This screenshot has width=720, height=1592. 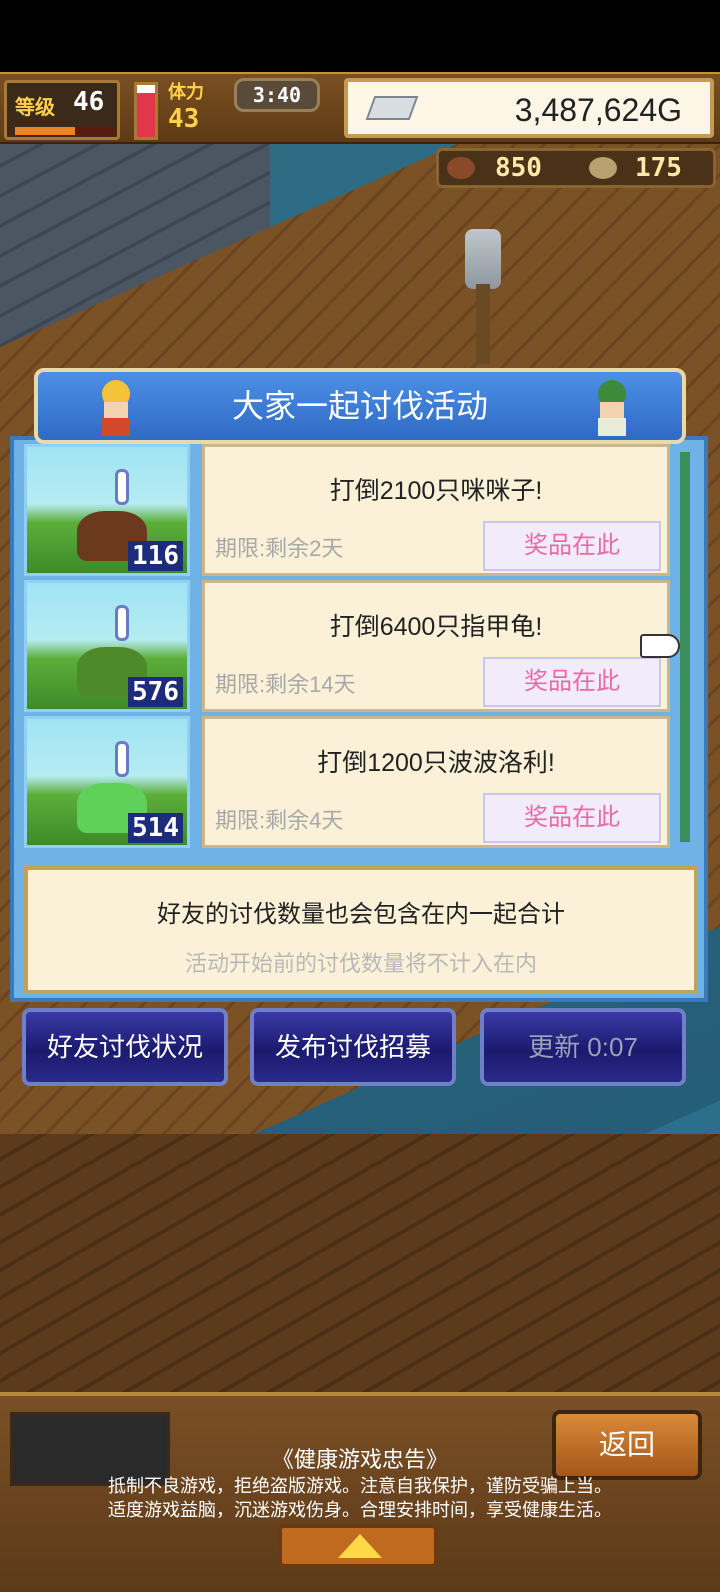 I want to click on event-deadline: 期限:剩余14天, so click(x=285, y=684).